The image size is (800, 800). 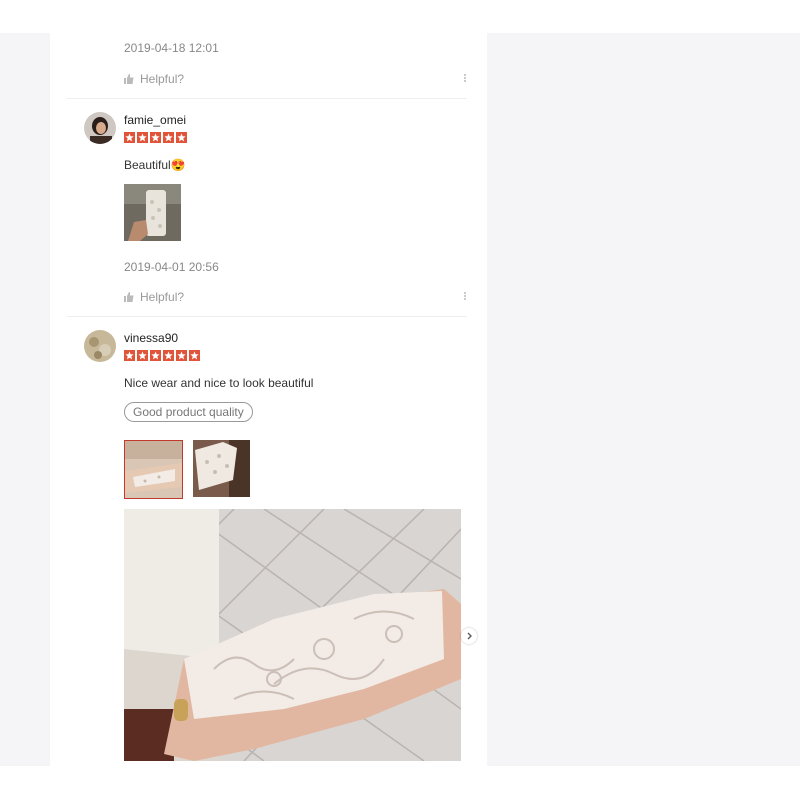 I want to click on next-photo-button, so click(x=469, y=636).